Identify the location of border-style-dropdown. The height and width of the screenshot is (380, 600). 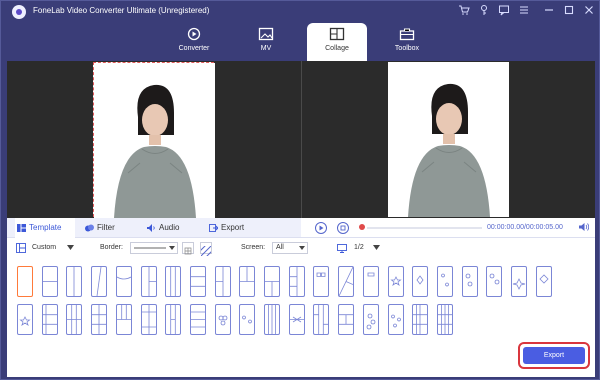
(154, 248).